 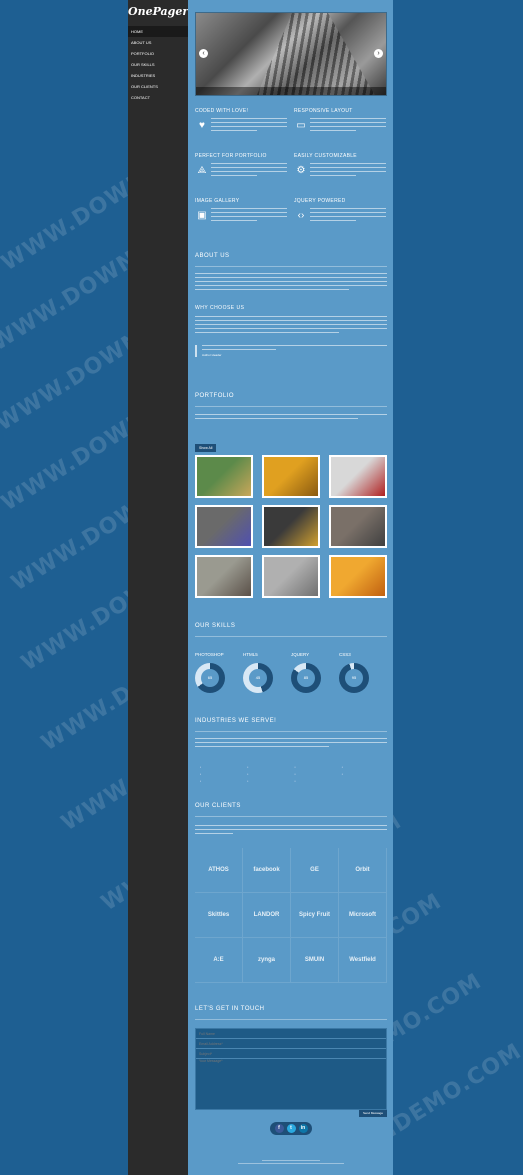 What do you see at coordinates (303, 1128) in the screenshot?
I see `linkedin-icon: in` at bounding box center [303, 1128].